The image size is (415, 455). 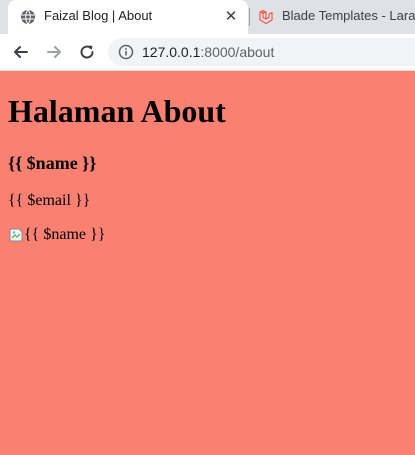 I want to click on reload-button, so click(x=87, y=52).